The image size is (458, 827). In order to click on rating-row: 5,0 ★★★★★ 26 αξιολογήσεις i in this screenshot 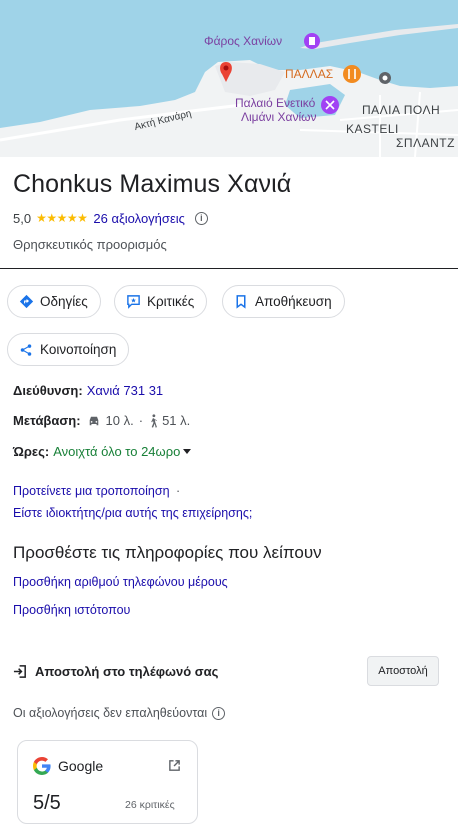, I will do `click(110, 218)`.